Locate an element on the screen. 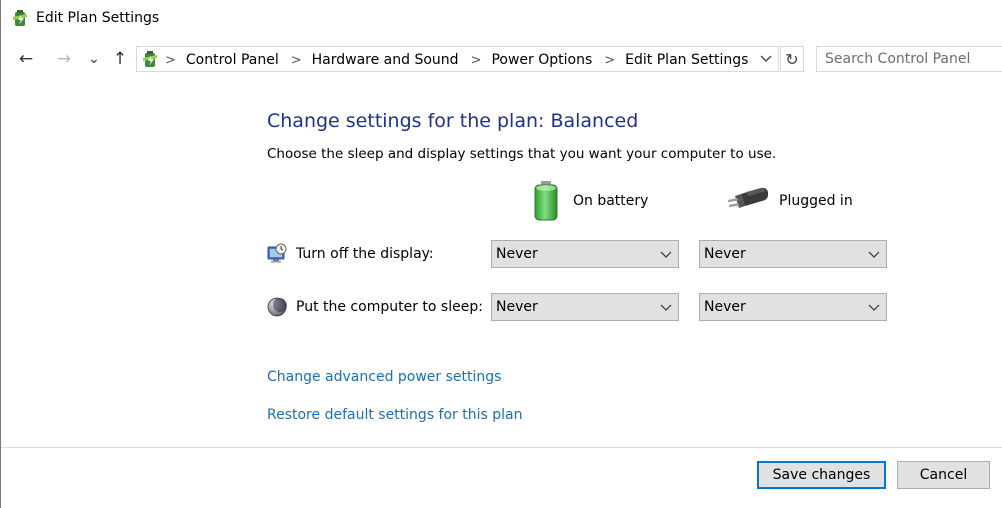 This screenshot has width=1002, height=508. up-arrow-icon: ↑ is located at coordinates (120, 59).